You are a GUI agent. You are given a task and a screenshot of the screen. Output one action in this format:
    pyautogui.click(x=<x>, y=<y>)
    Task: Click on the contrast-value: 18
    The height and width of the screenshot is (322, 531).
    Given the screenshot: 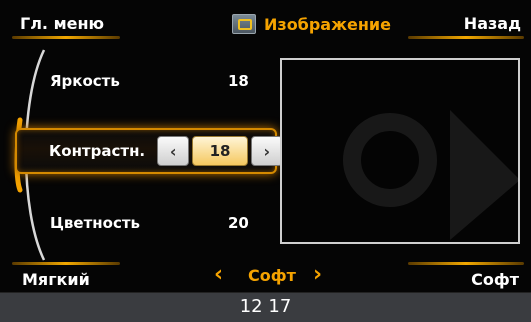 What is the action you would take?
    pyautogui.click(x=220, y=151)
    